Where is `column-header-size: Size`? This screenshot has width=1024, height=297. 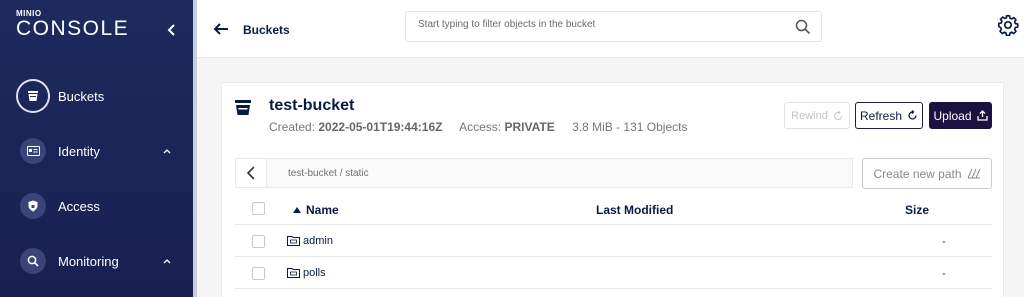
column-header-size: Size is located at coordinates (917, 210).